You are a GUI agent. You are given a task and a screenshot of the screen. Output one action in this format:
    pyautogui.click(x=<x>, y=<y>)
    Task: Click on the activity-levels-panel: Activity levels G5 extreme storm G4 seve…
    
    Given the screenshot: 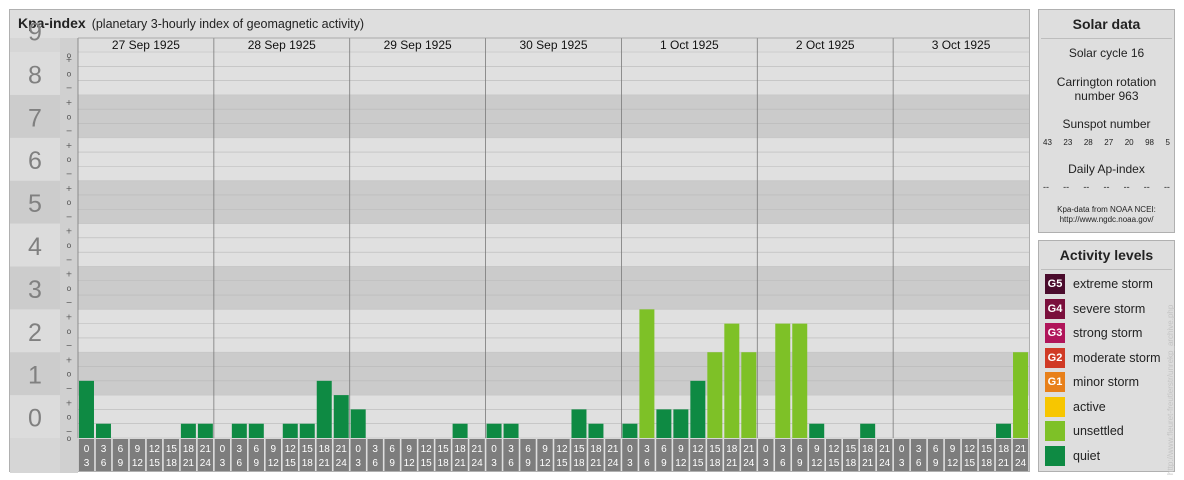 What is the action you would take?
    pyautogui.click(x=1106, y=356)
    